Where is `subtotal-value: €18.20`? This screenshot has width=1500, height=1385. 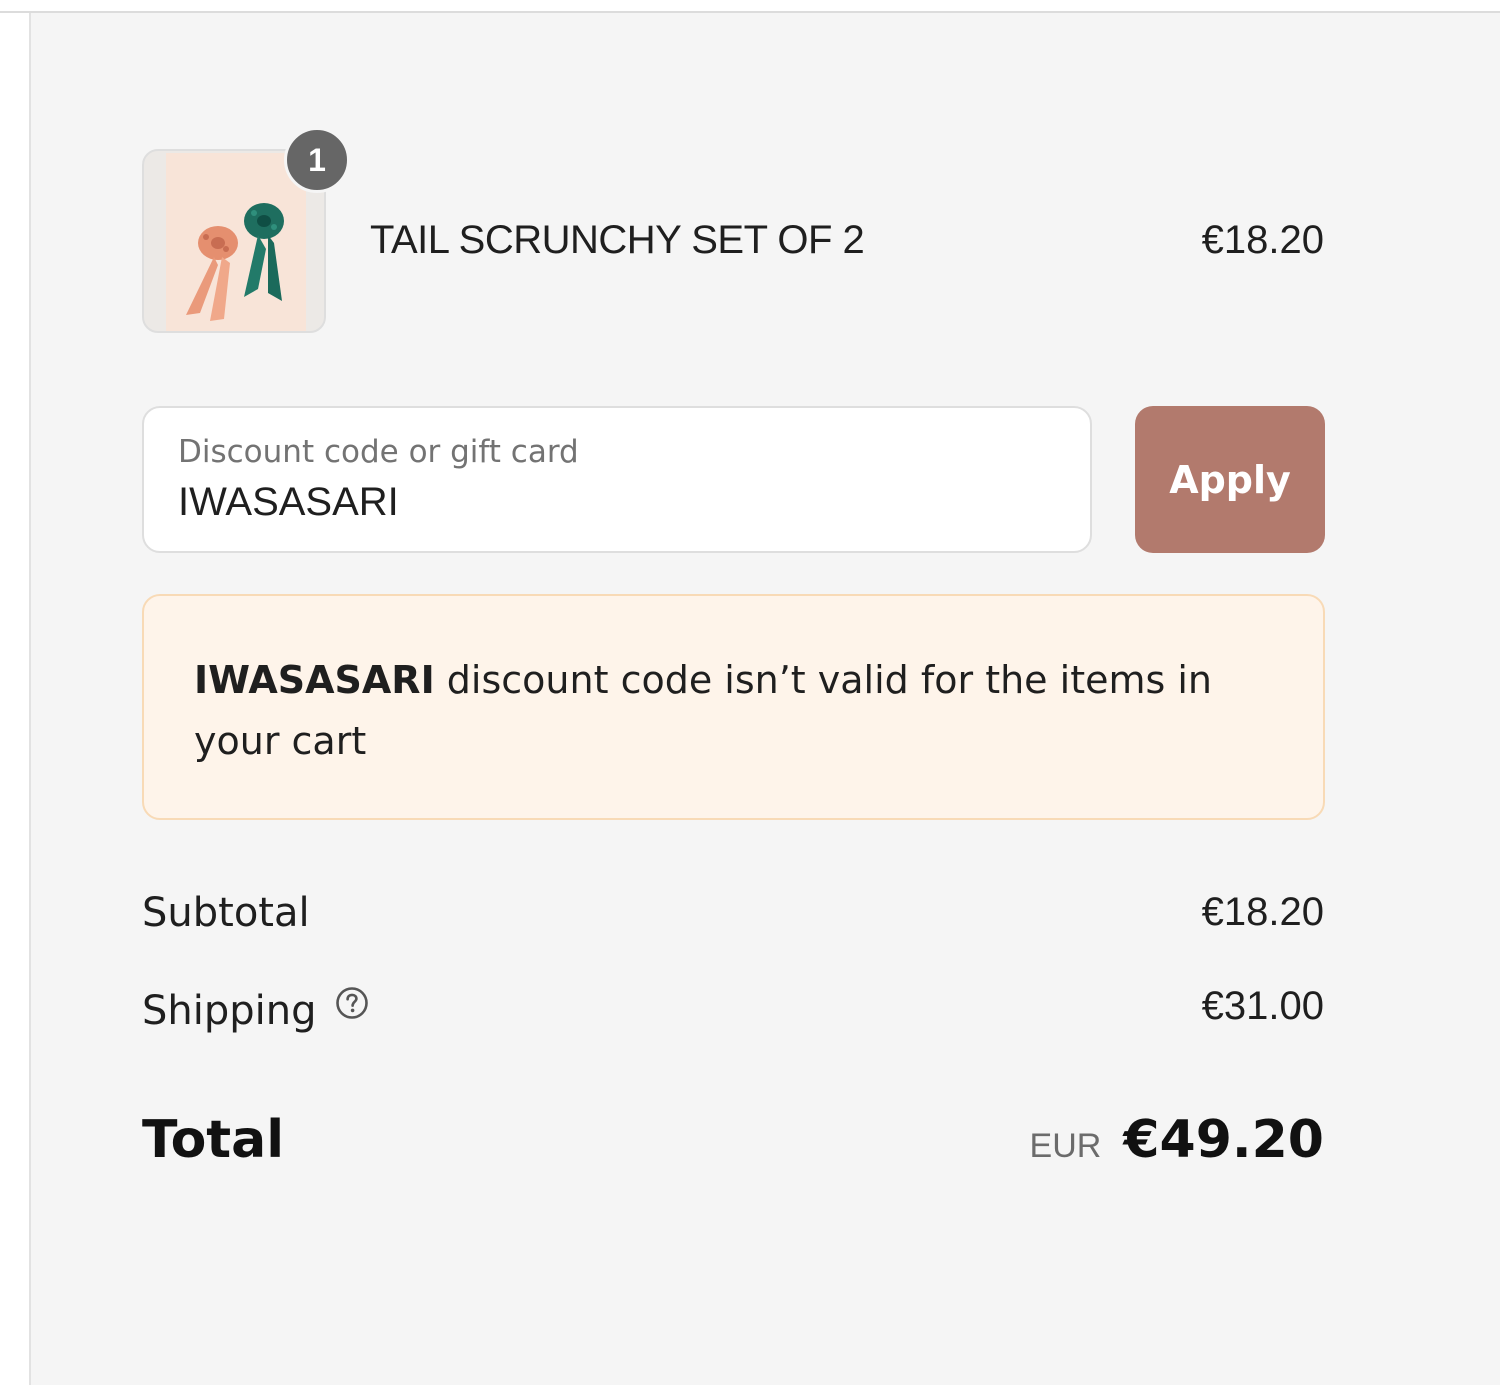 subtotal-value: €18.20 is located at coordinates (1262, 912).